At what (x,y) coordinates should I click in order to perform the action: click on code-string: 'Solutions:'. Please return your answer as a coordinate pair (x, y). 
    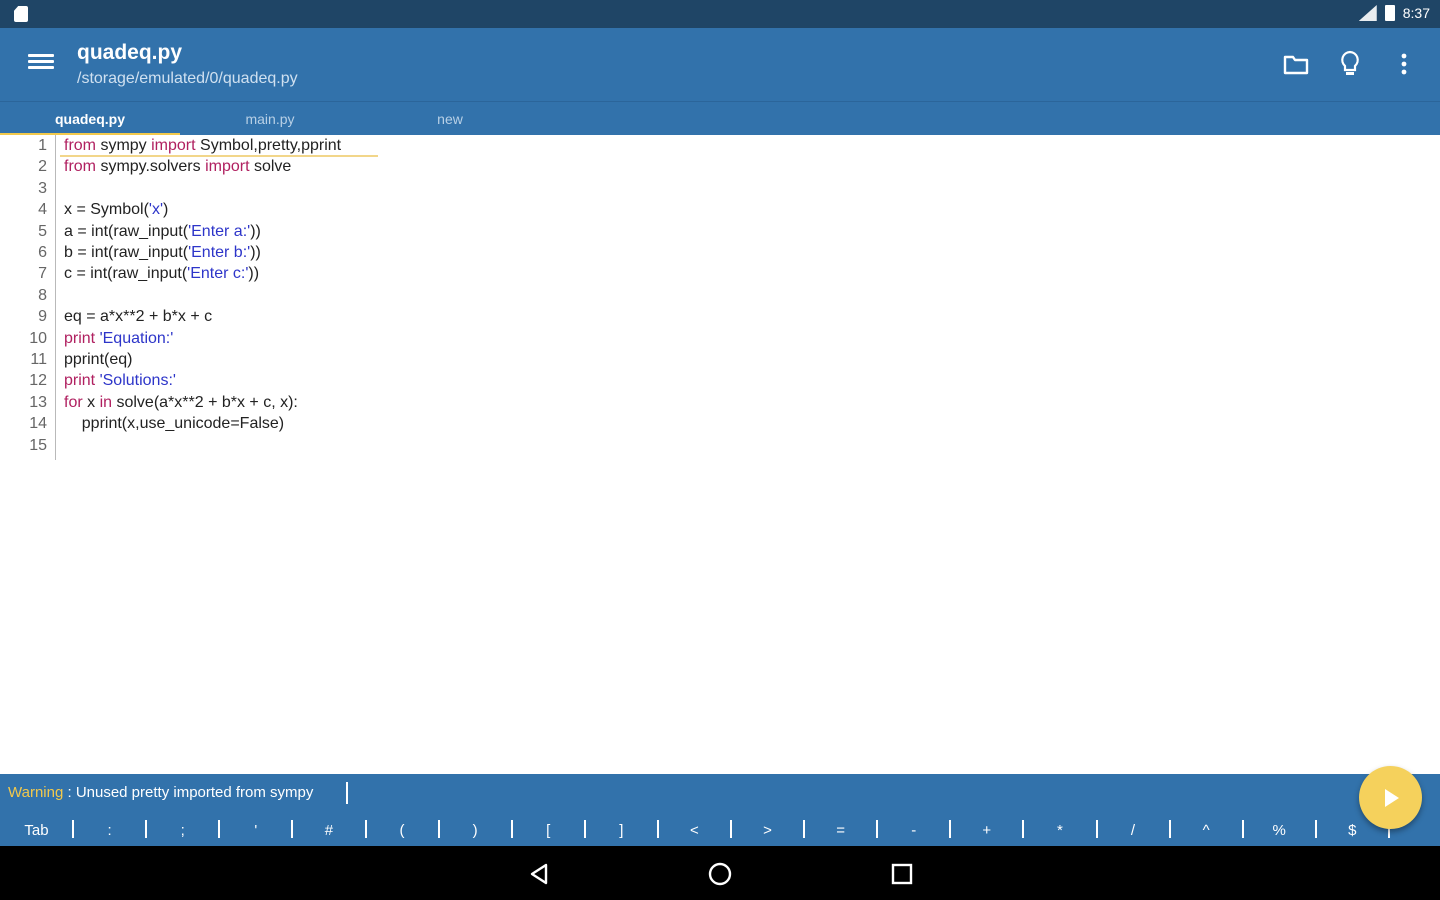
    Looking at the image, I should click on (137, 381).